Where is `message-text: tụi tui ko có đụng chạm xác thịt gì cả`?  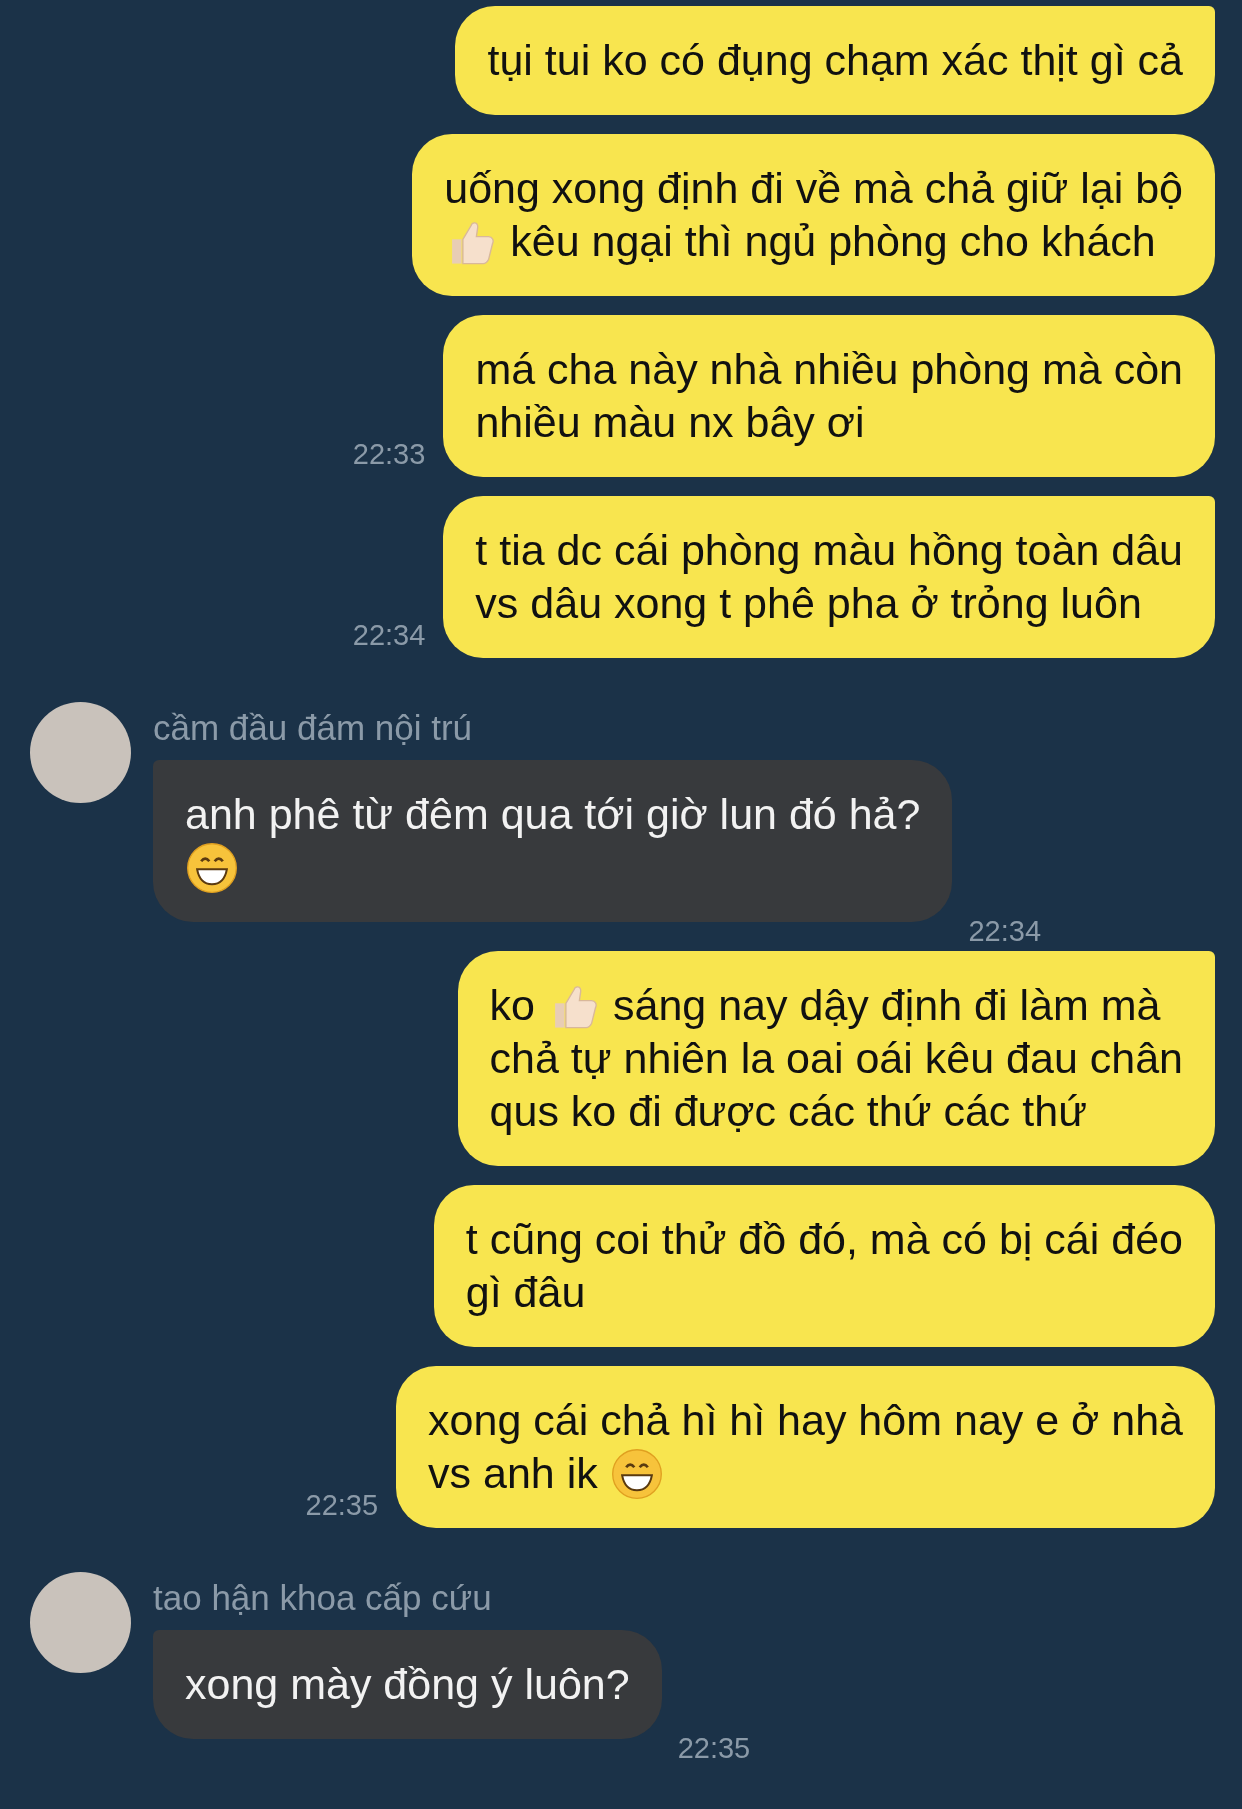 message-text: tụi tui ko có đụng chạm xác thịt gì cả is located at coordinates (835, 60).